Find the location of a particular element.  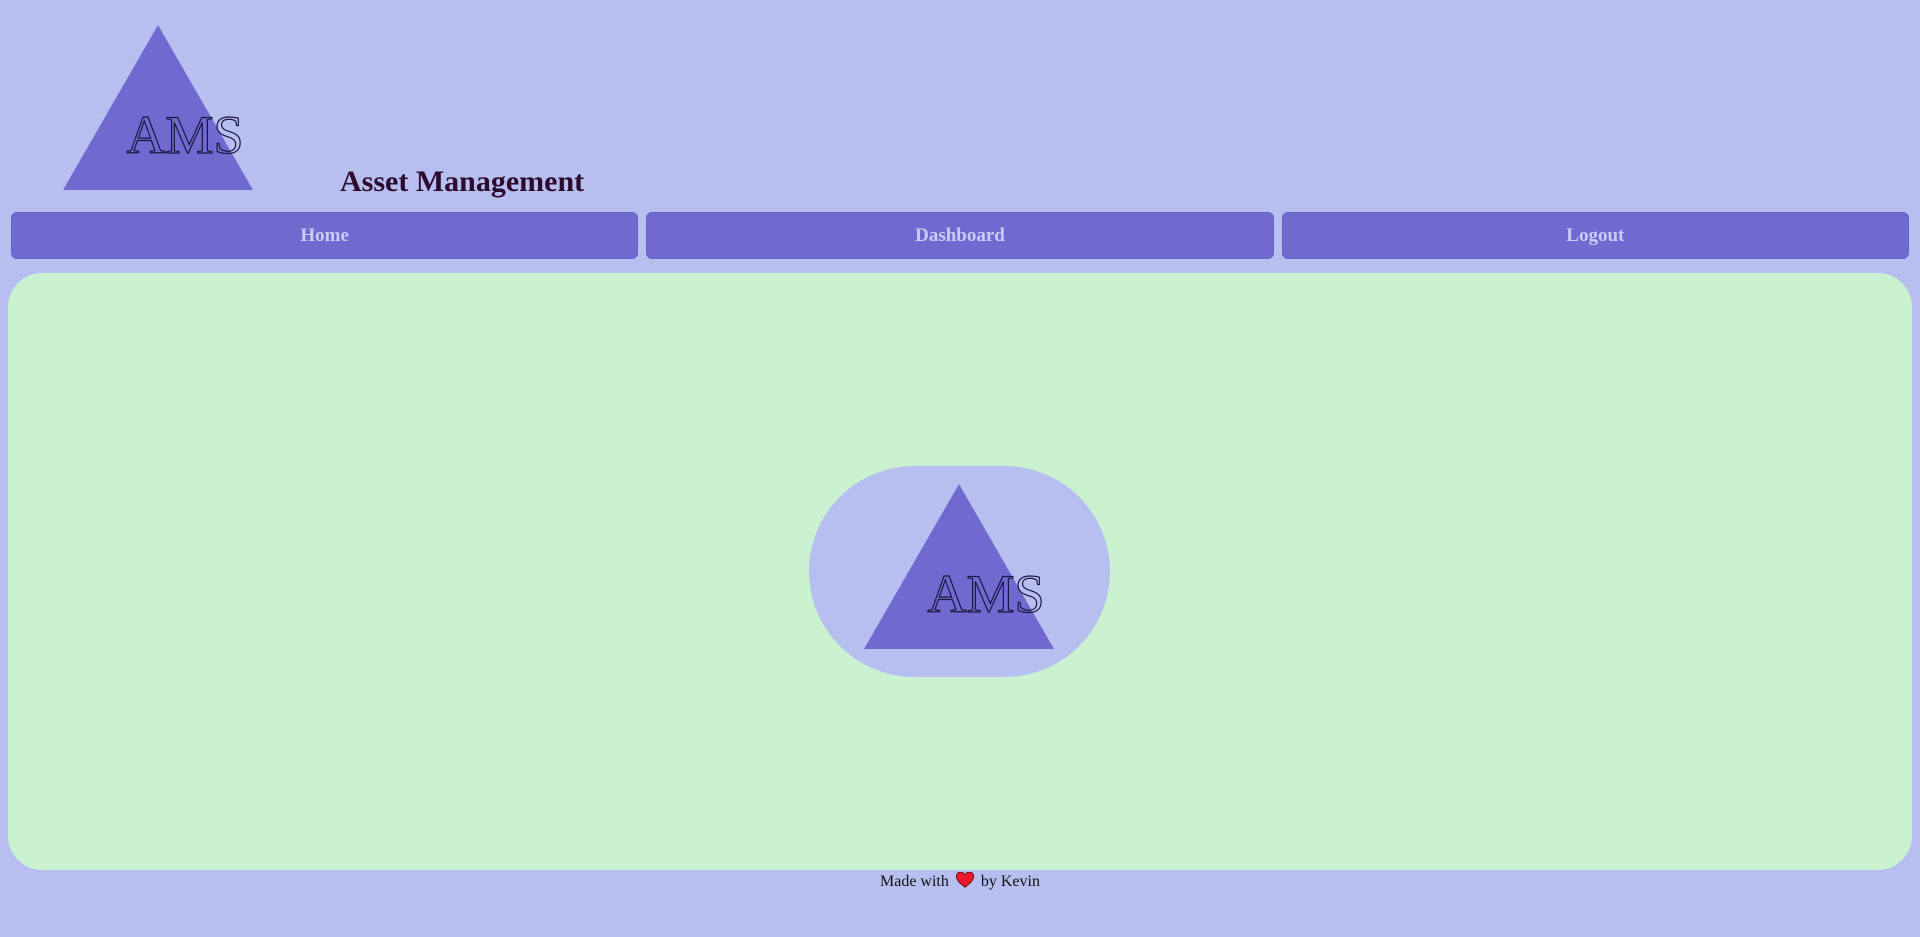

heart-icon is located at coordinates (964, 880).